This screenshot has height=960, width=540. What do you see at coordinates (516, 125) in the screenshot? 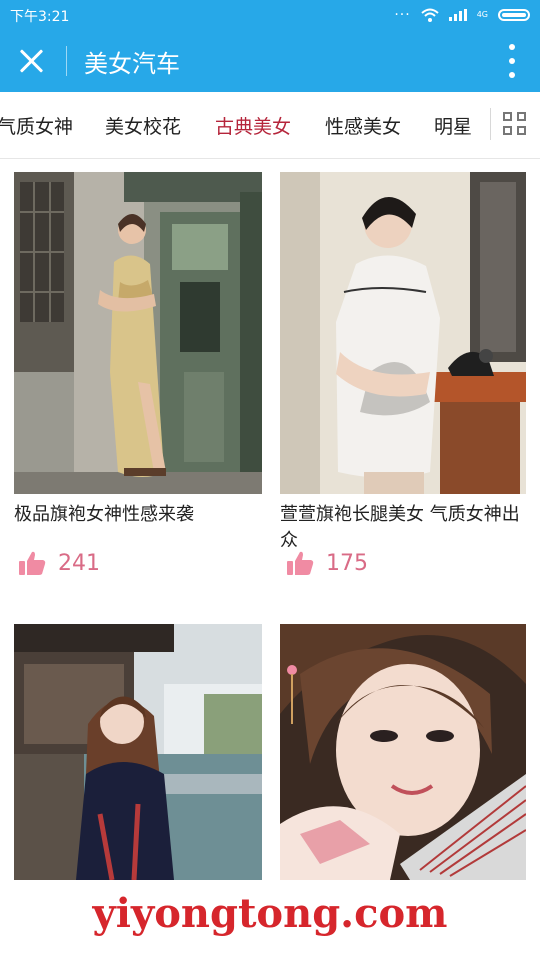
I see `grid-menu-icon` at bounding box center [516, 125].